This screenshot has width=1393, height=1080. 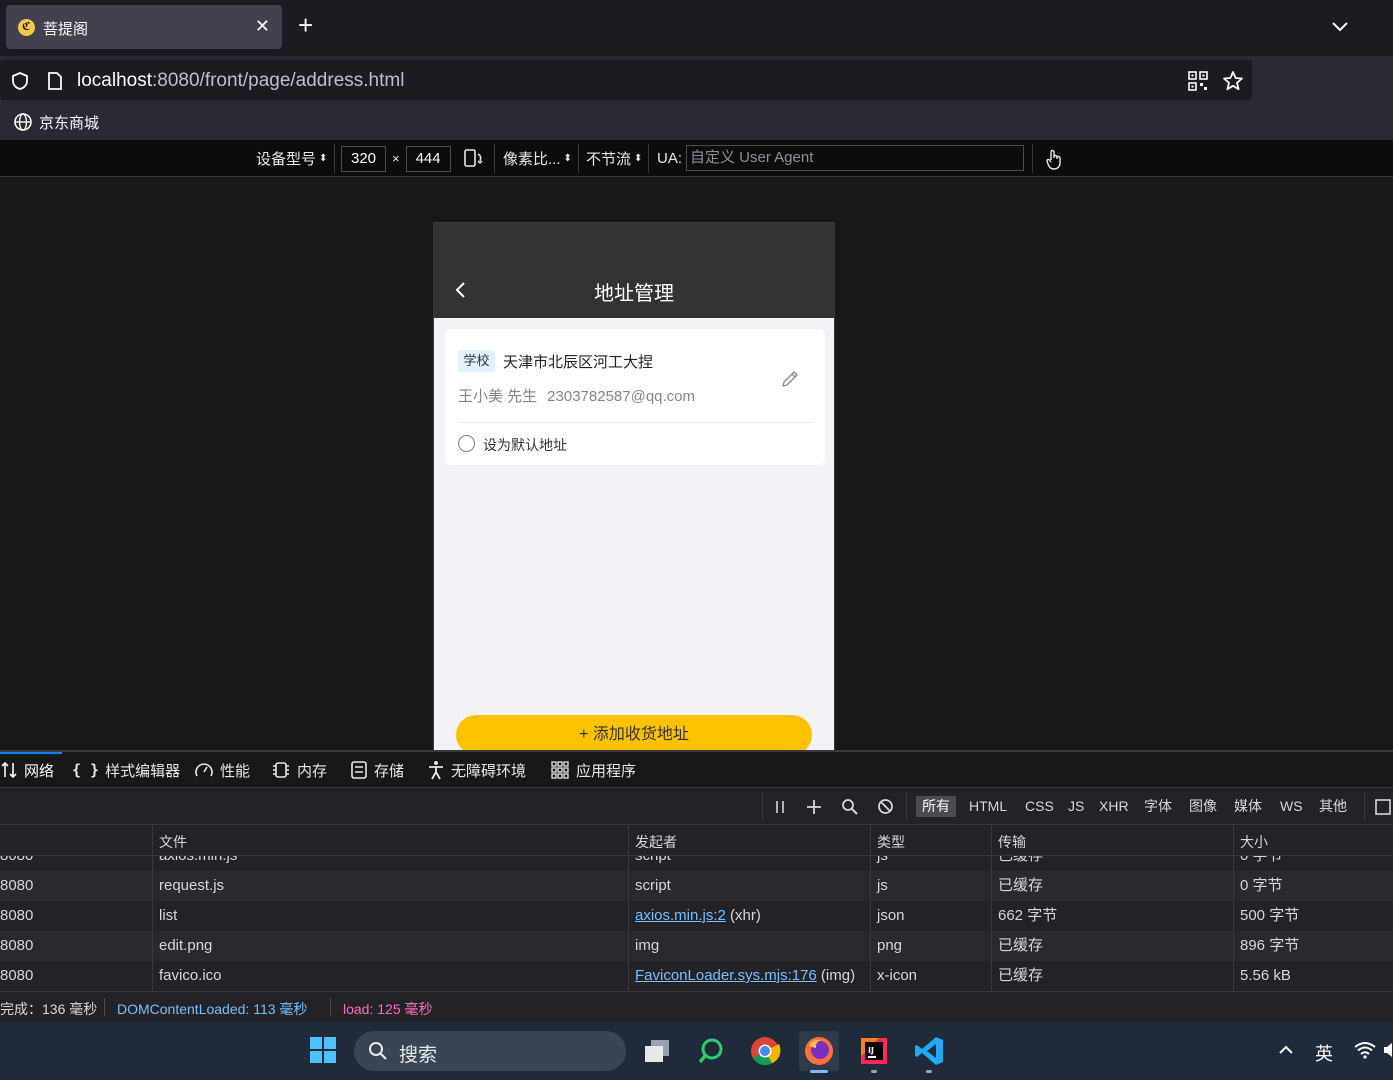 What do you see at coordinates (850, 806) in the screenshot?
I see `search-icon` at bounding box center [850, 806].